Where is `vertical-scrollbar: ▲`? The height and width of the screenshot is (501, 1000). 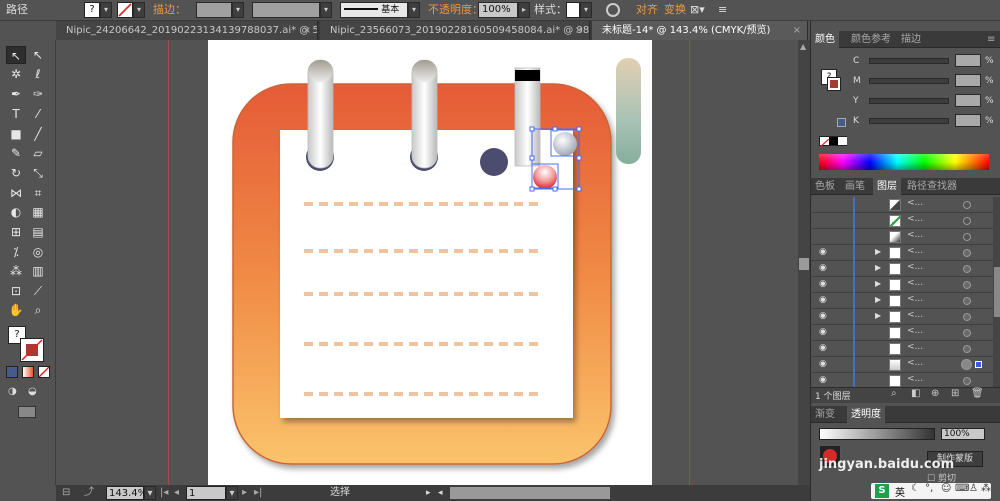
vertical-scrollbar: ▲ is located at coordinates (804, 262).